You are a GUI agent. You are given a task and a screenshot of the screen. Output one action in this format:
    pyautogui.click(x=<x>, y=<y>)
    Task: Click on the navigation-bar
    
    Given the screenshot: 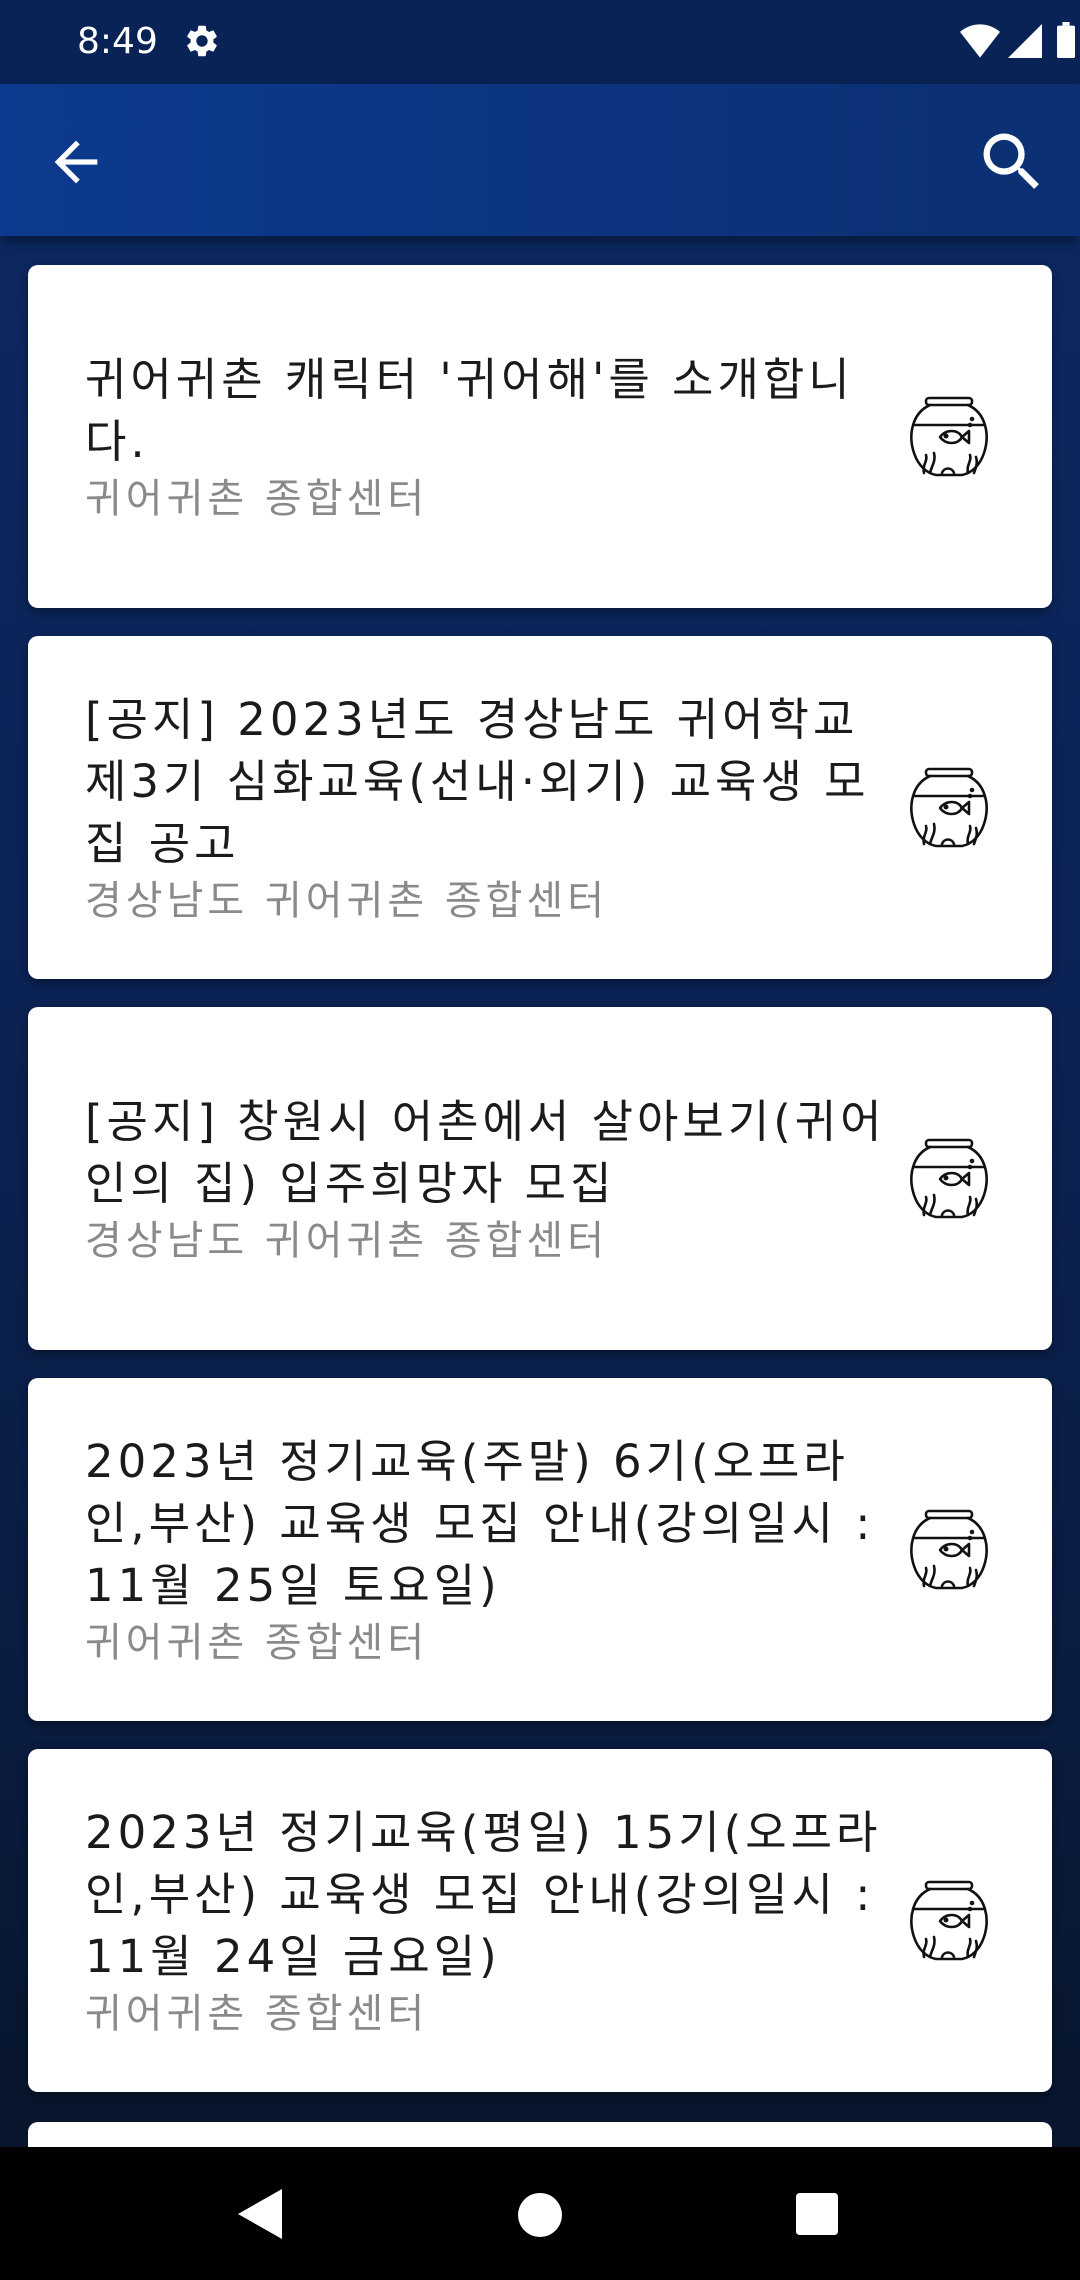 What is the action you would take?
    pyautogui.click(x=540, y=2213)
    